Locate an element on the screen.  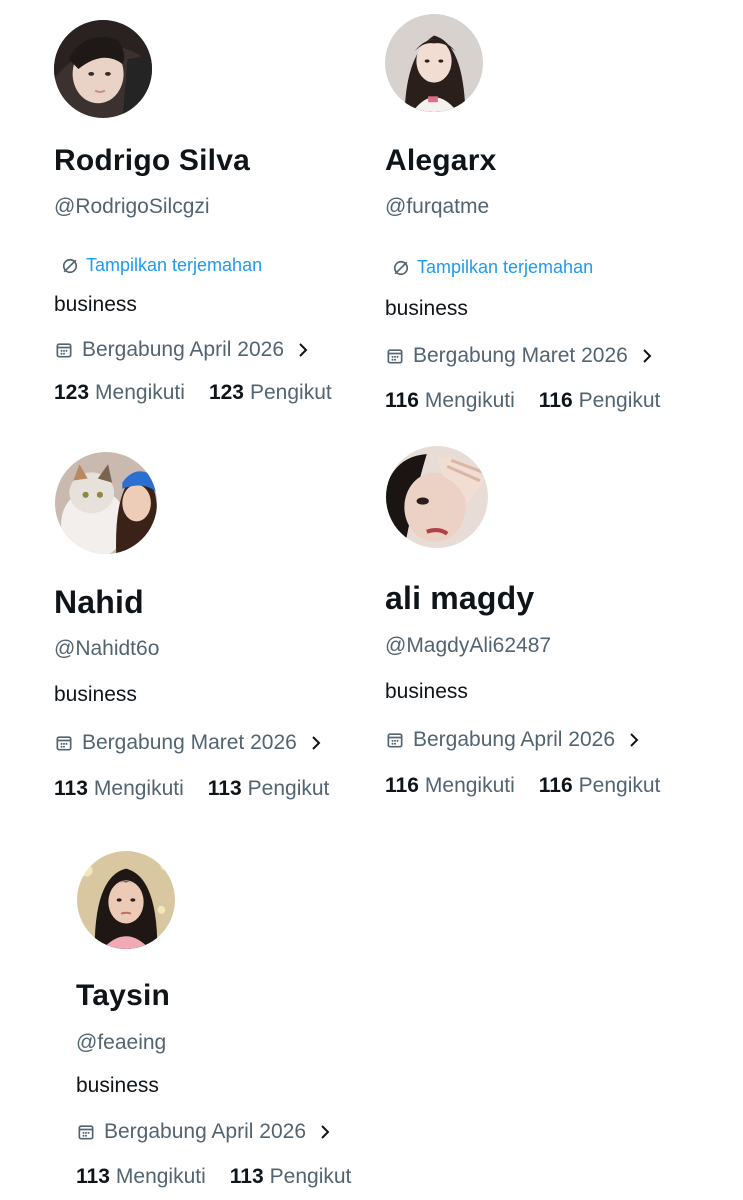
username-handle: @MagdyAli62487 is located at coordinates (468, 646).